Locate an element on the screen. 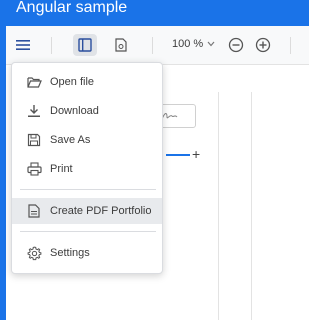 The image size is (320, 320). menu-item-label: Save As is located at coordinates (70, 140).